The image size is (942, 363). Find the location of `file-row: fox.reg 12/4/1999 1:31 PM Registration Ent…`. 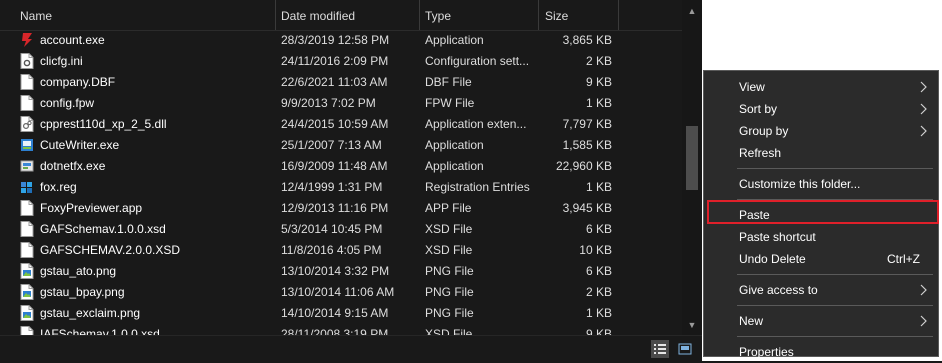

file-row: fox.reg 12/4/1999 1:31 PM Registration Ent… is located at coordinates (341, 186).